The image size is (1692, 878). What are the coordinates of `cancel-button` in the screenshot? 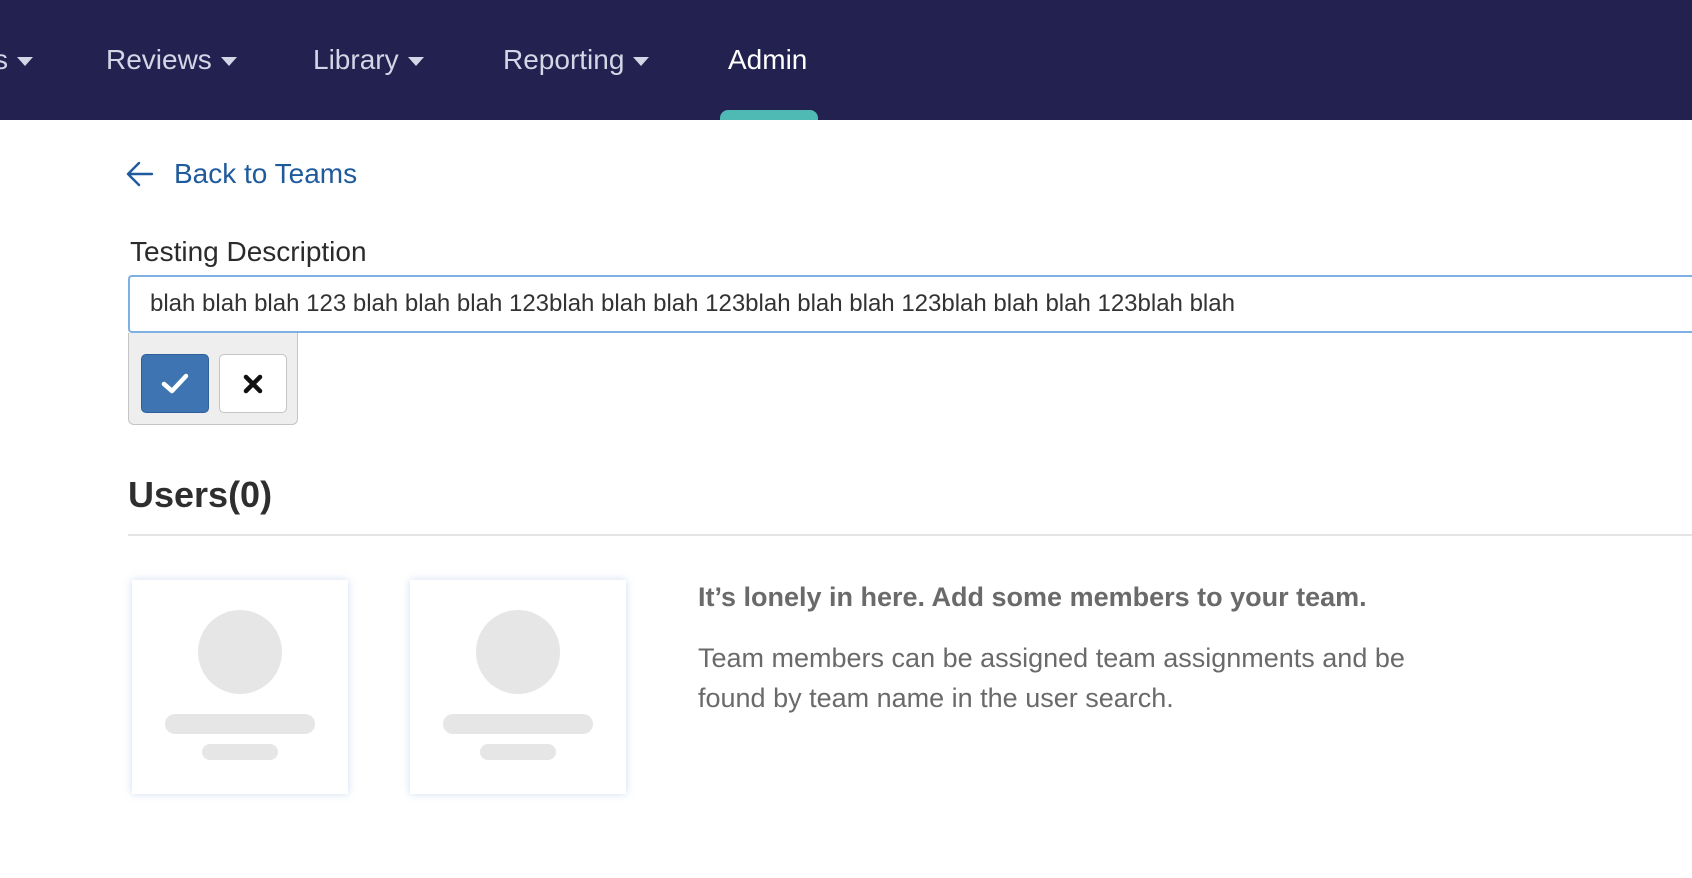 It's located at (253, 383).